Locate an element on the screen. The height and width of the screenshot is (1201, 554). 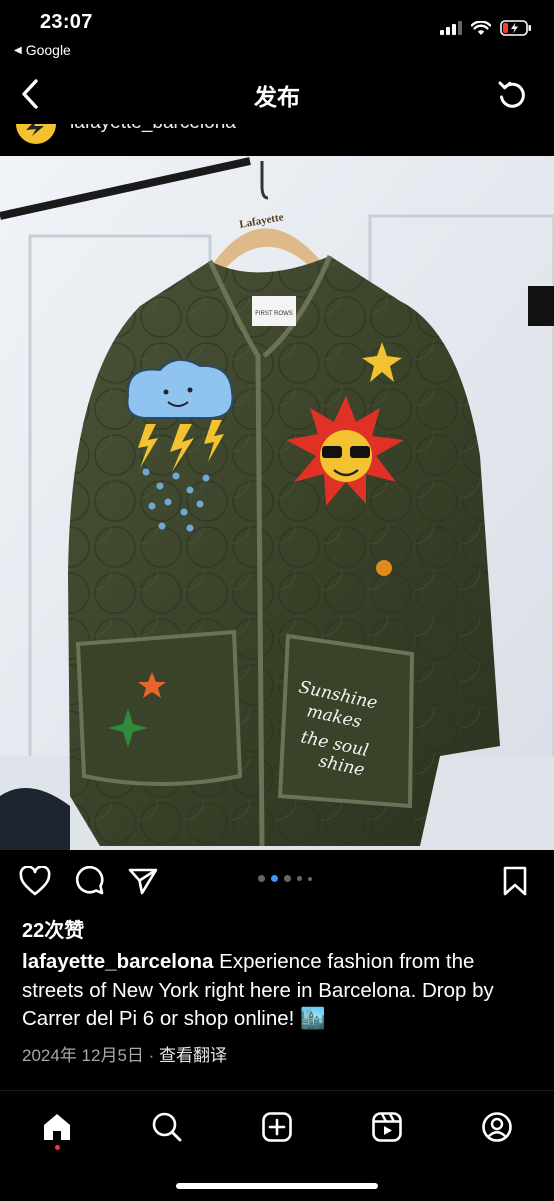
back-to-app-link: ◀ Google is located at coordinates (42, 50).